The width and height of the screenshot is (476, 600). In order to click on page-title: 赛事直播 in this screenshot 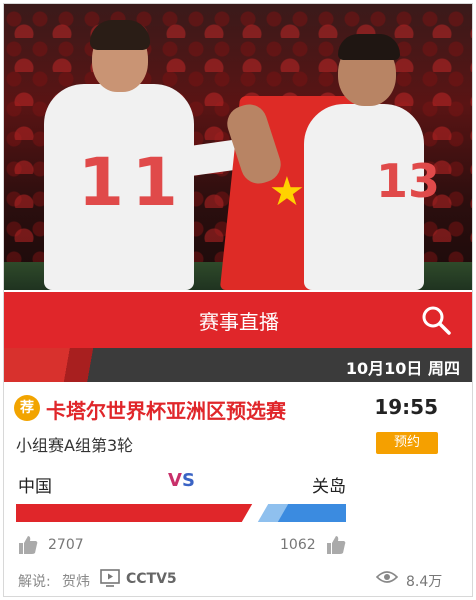, I will do `click(239, 322)`.